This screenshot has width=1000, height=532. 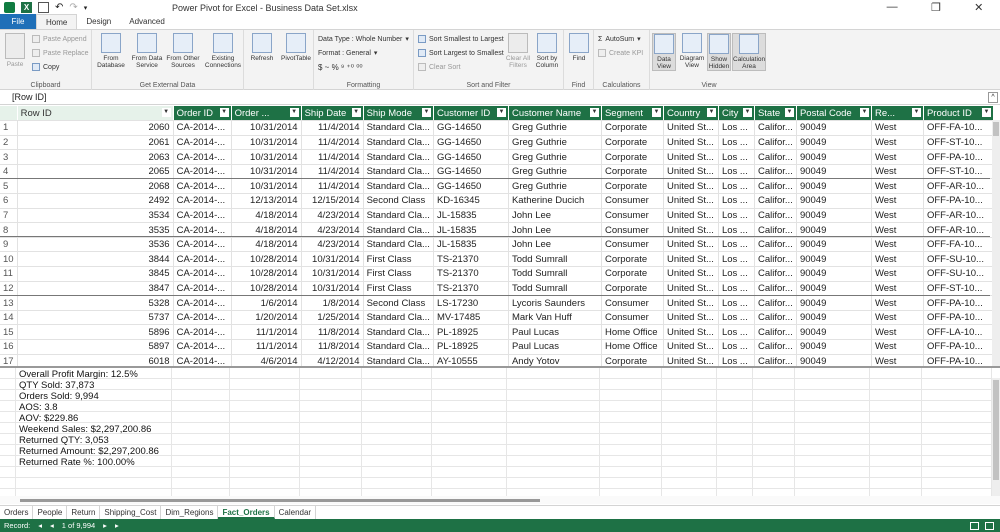 What do you see at coordinates (332, 332) in the screenshot?
I see `table-cell: 11/8/2014` at bounding box center [332, 332].